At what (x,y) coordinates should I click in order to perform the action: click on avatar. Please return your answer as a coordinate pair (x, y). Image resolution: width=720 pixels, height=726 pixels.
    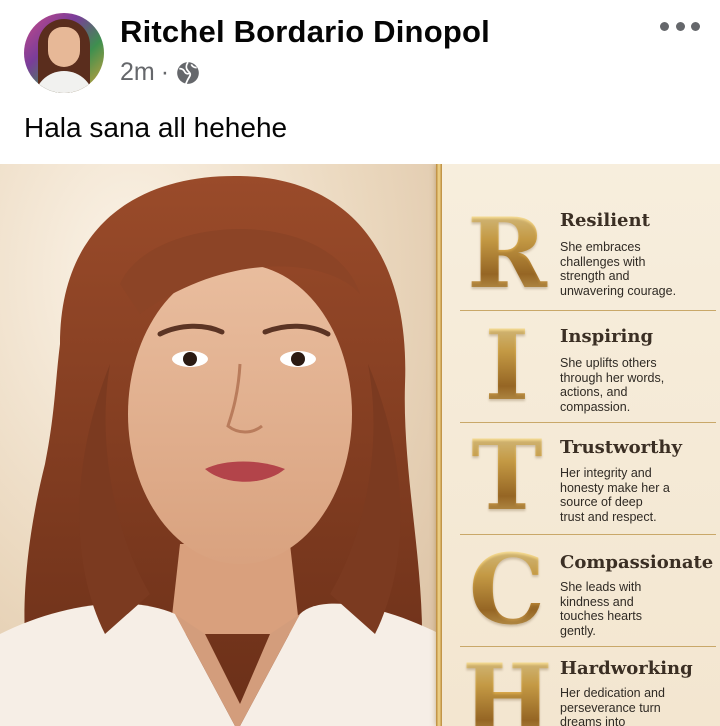
    Looking at the image, I should click on (64, 53).